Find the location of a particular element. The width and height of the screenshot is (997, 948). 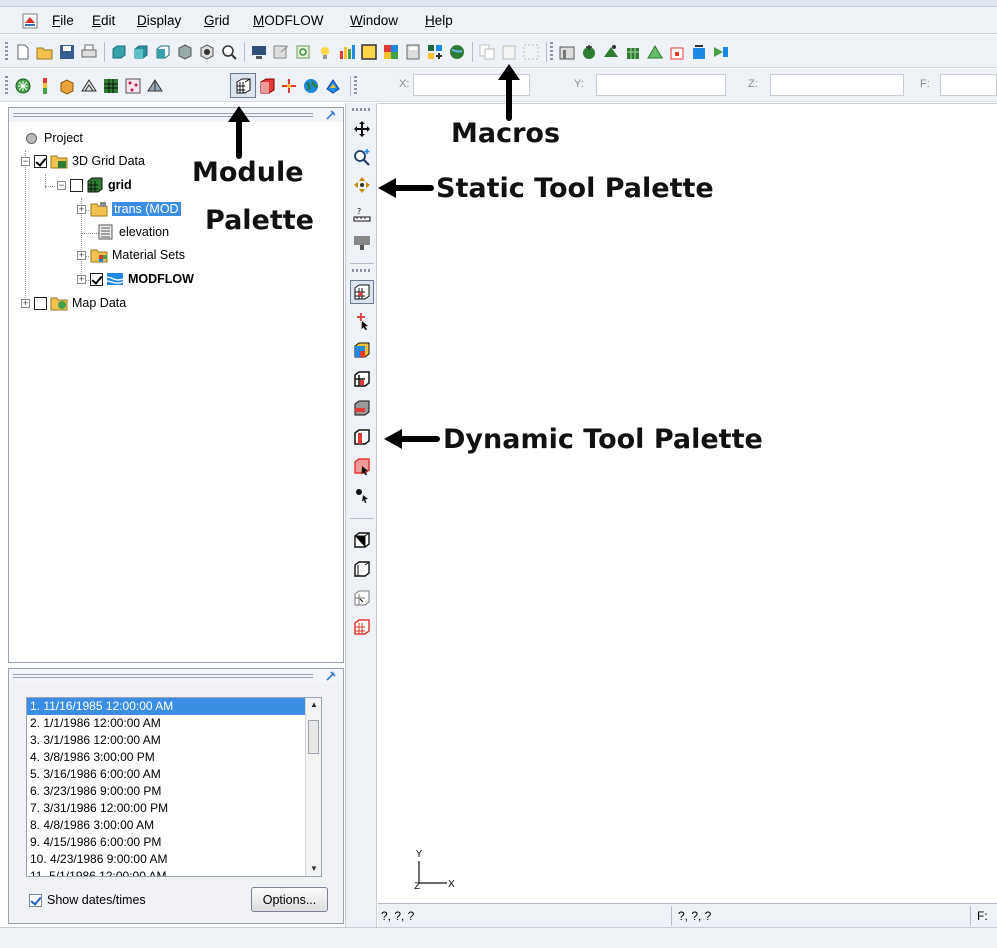

grid-2d-module-icon is located at coordinates (111, 86).